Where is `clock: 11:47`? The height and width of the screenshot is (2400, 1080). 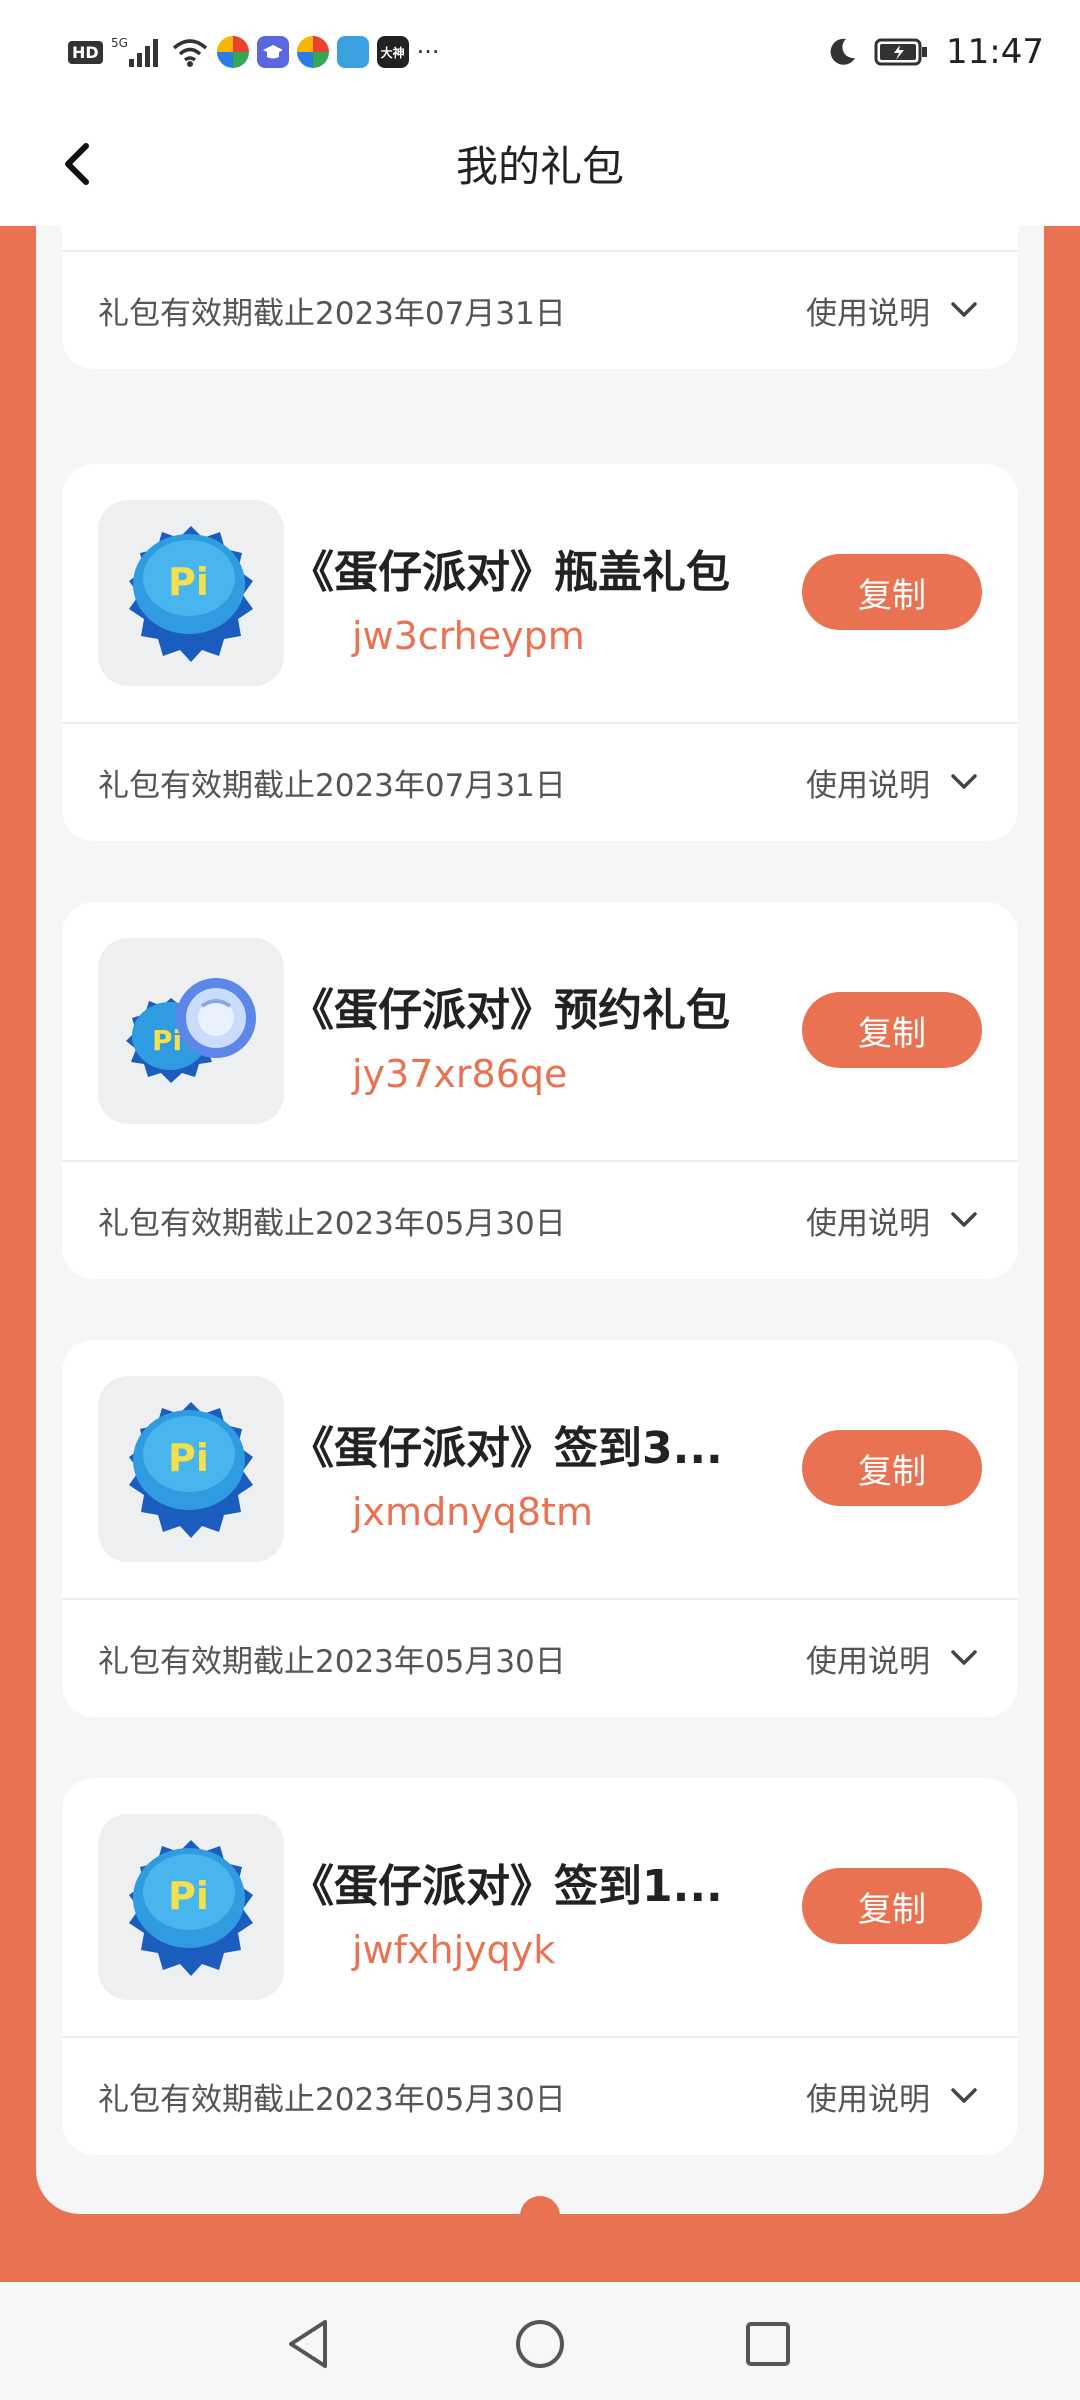 clock: 11:47 is located at coordinates (995, 52).